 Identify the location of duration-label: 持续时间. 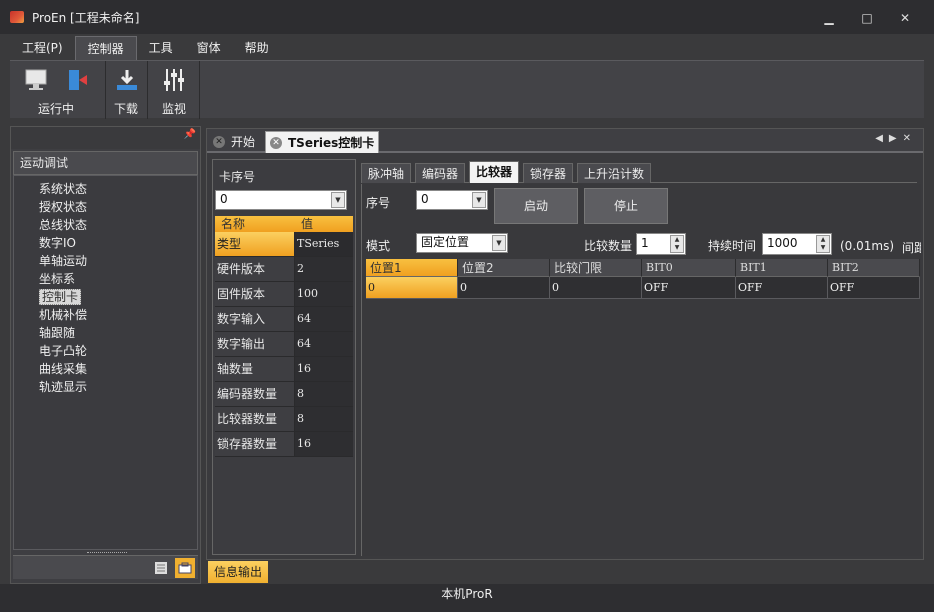
(732, 246).